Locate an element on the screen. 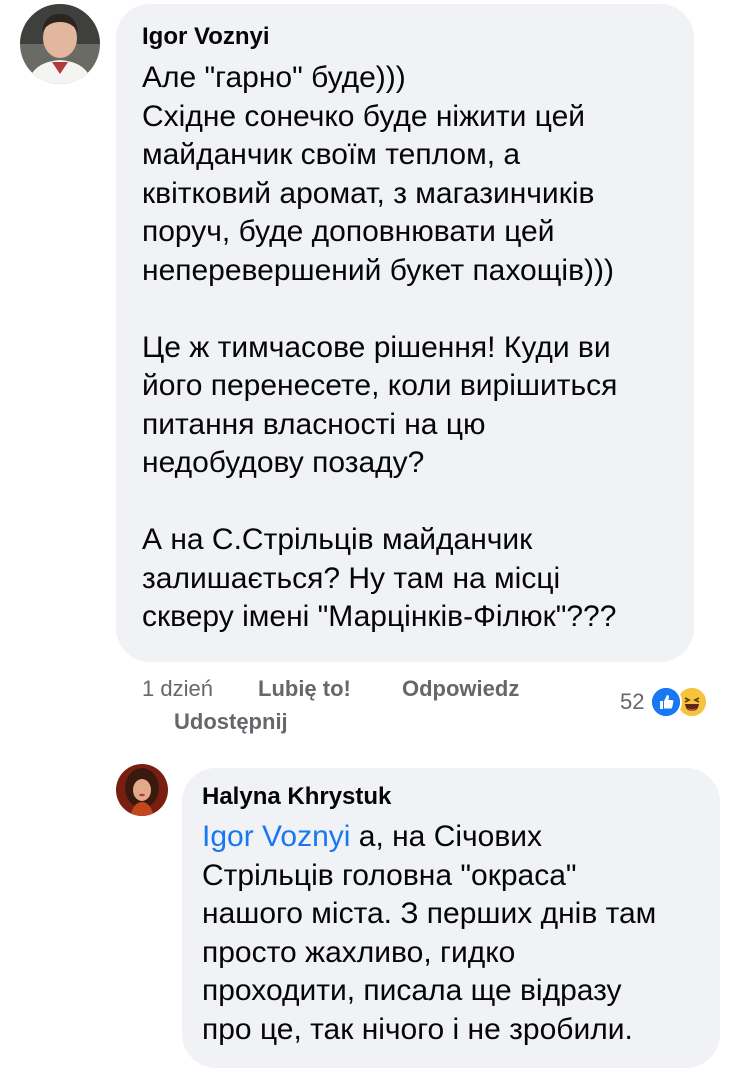  avatar-igor is located at coordinates (60, 44).